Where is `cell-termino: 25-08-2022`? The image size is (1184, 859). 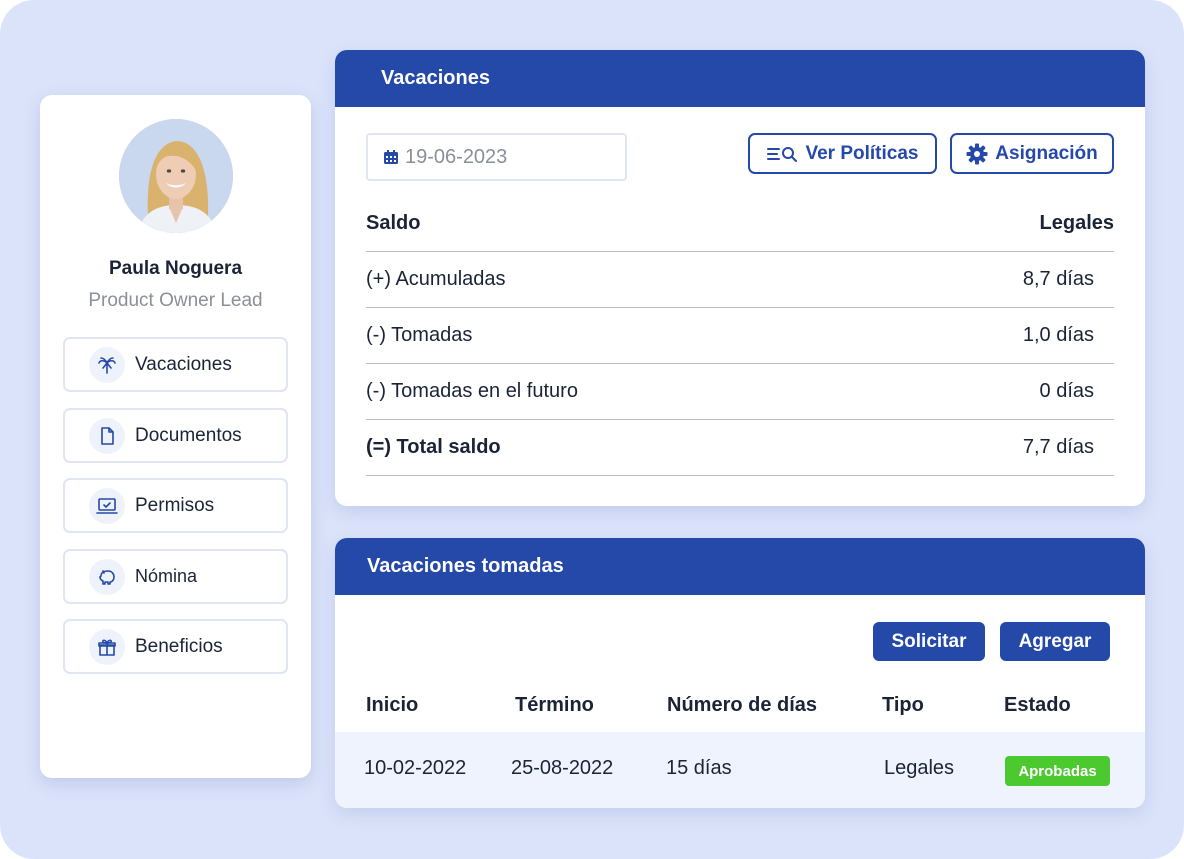
cell-termino: 25-08-2022 is located at coordinates (562, 768).